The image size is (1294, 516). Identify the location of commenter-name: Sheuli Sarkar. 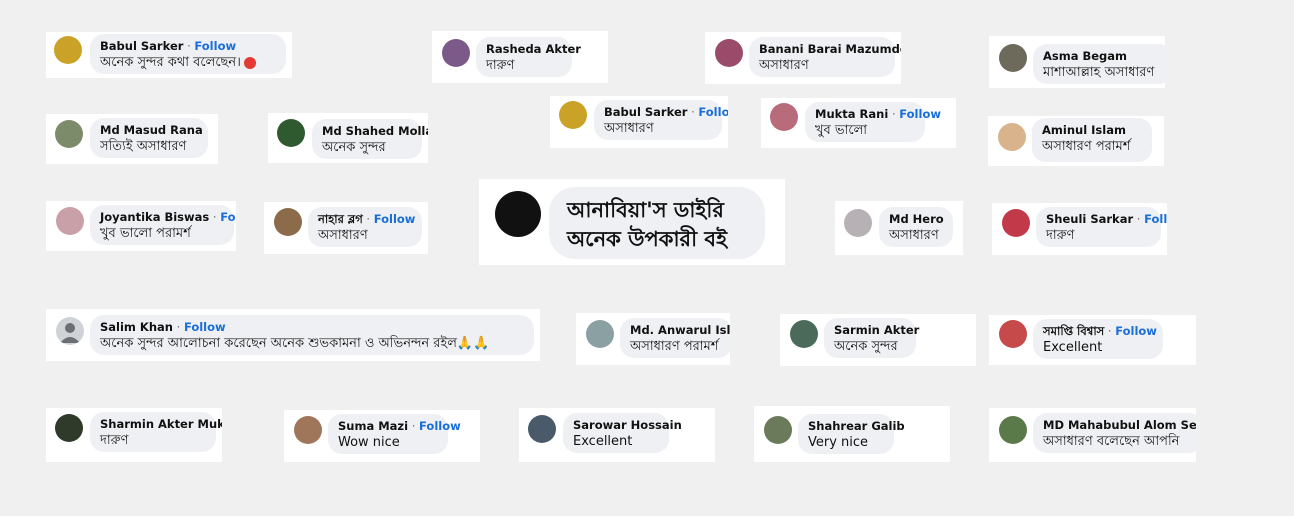
(1089, 219).